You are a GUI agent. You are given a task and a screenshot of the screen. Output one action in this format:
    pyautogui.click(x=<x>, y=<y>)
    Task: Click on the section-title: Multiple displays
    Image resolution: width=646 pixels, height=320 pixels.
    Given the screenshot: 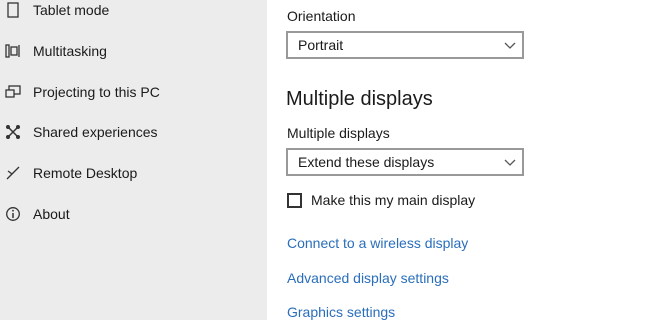 What is the action you would take?
    pyautogui.click(x=359, y=99)
    